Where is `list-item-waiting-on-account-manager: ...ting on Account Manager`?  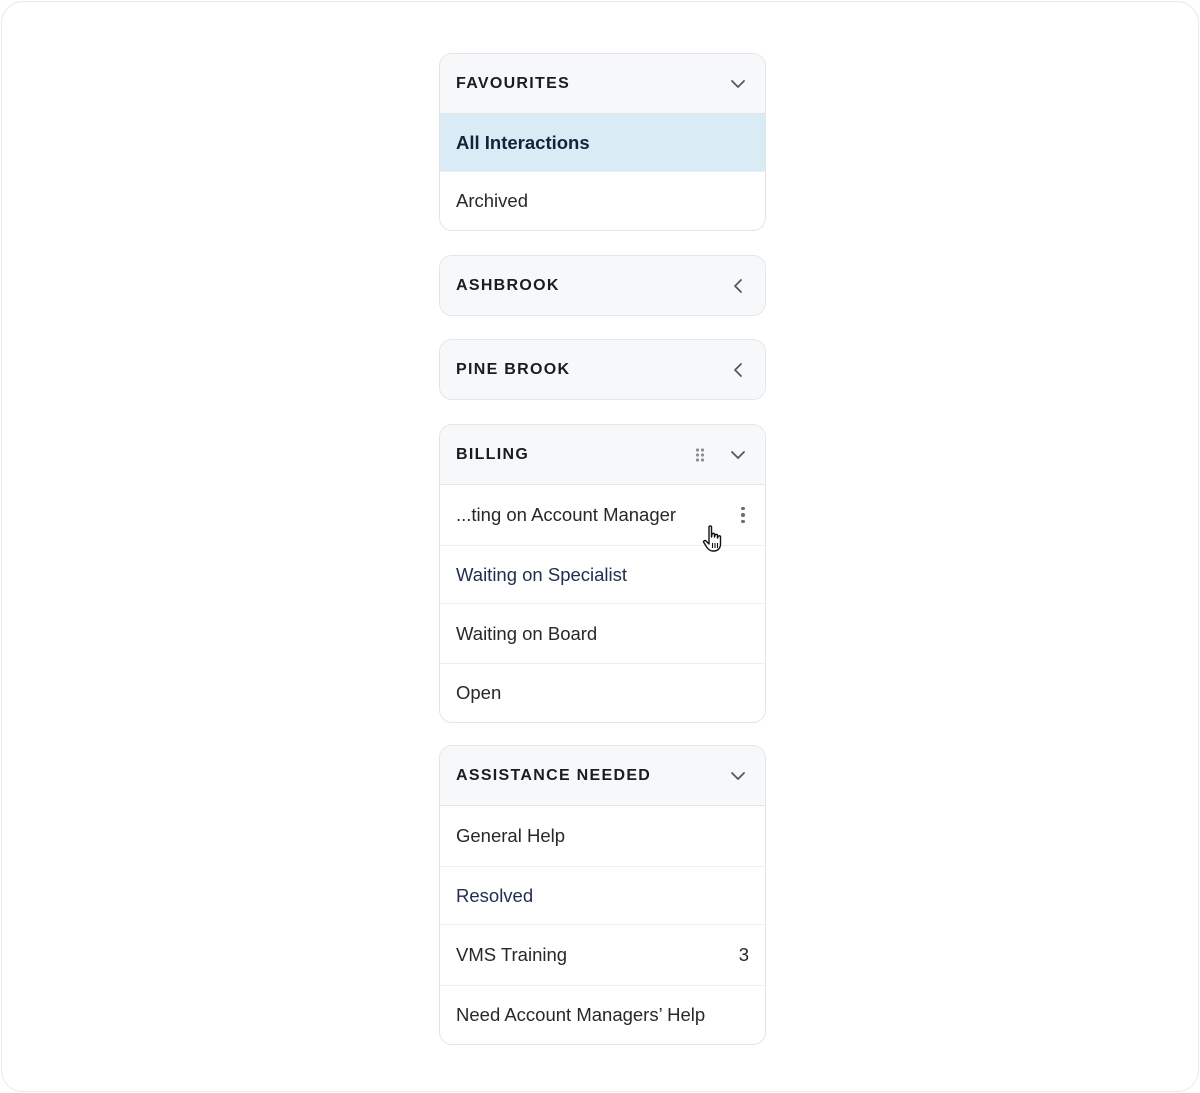
list-item-waiting-on-account-manager: ...ting on Account Manager is located at coordinates (602, 515).